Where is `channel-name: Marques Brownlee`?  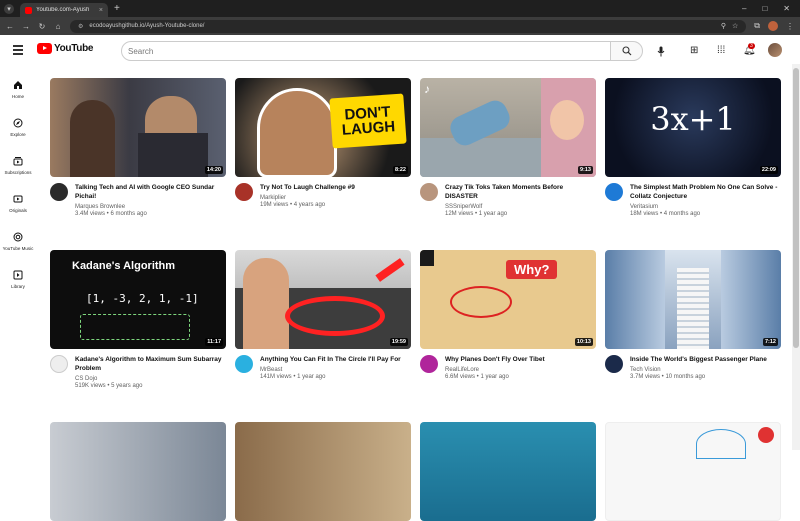
channel-name: Marques Brownlee is located at coordinates (150, 207).